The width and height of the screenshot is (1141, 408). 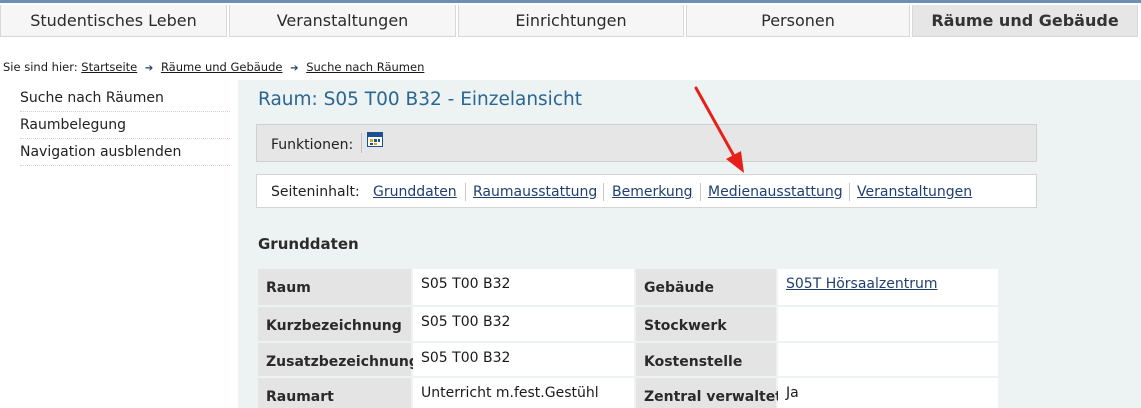 I want to click on nav-tab-einrichtungen: Einrichtungen, so click(x=571, y=21).